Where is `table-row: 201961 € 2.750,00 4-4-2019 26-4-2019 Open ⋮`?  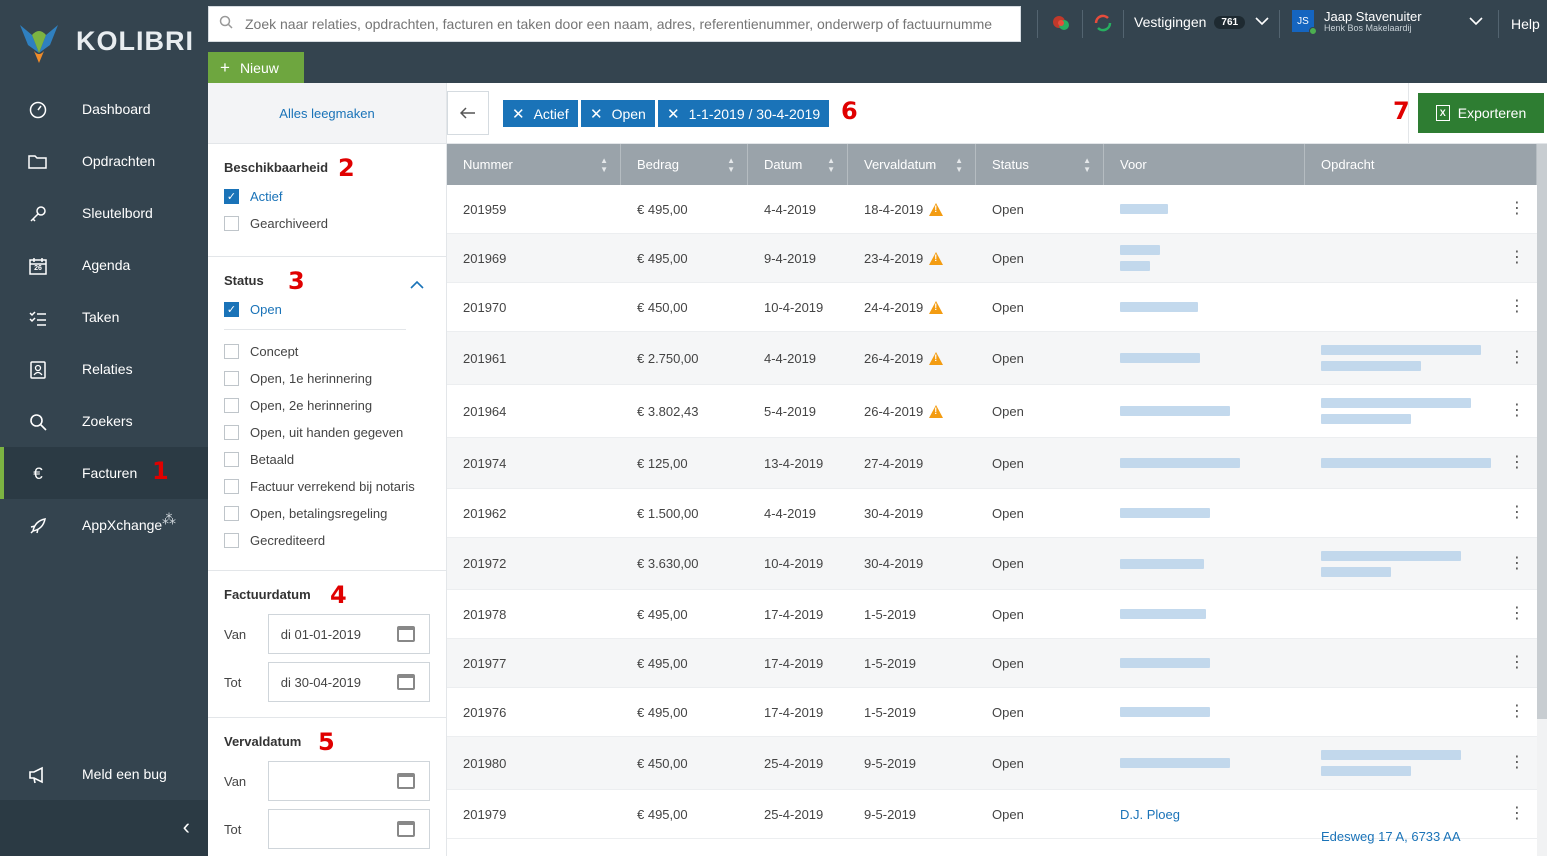 table-row: 201961 € 2.750,00 4-4-2019 26-4-2019 Open ⋮ is located at coordinates (992, 358).